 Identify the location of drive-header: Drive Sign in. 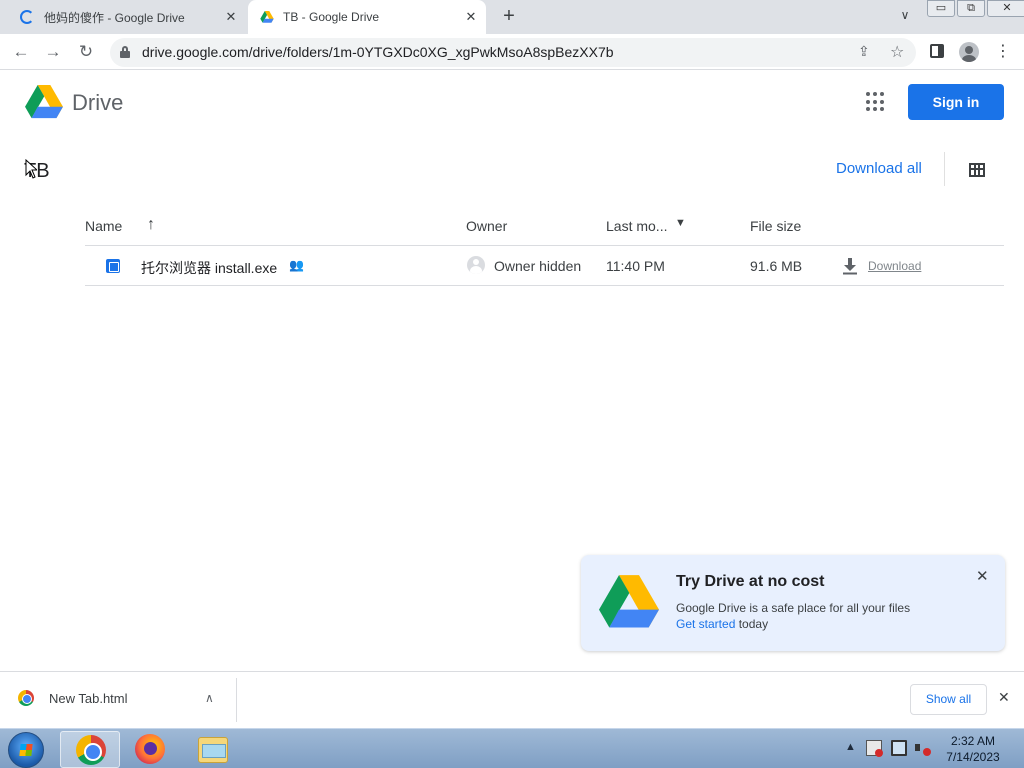
(512, 102).